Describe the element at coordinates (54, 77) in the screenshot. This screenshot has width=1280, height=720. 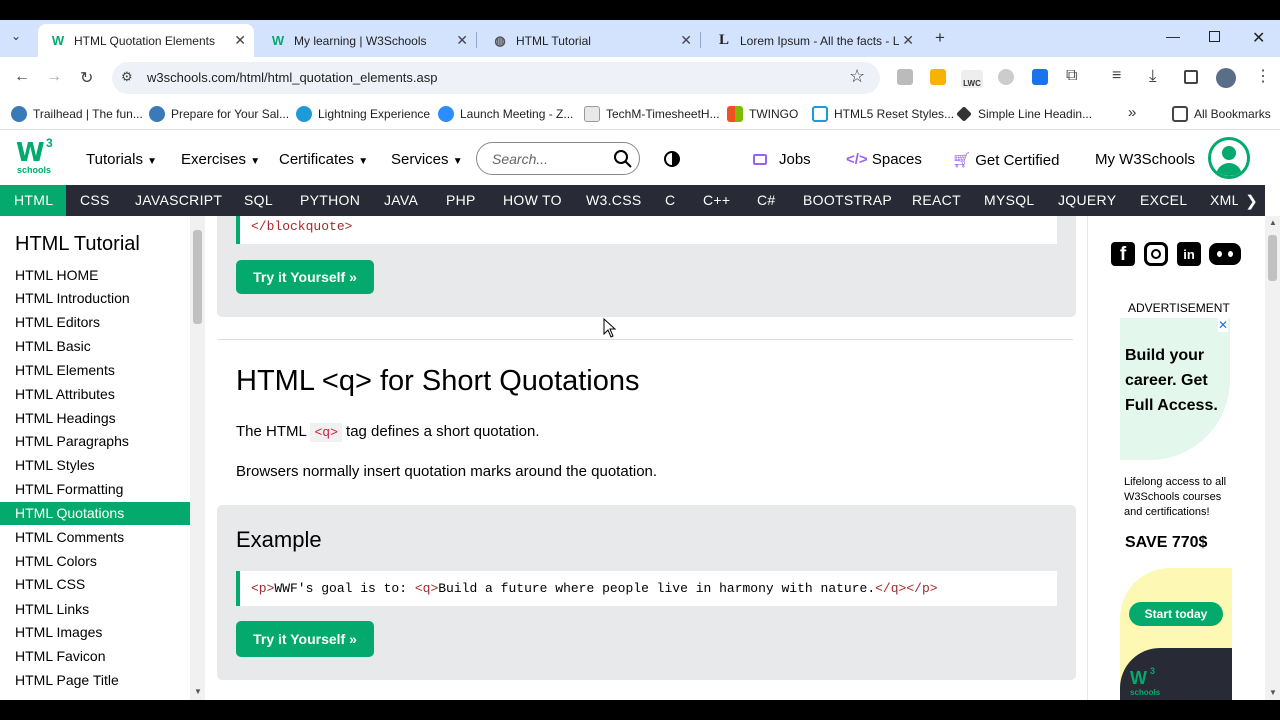
I see `forward-arrow-icon: →` at that location.